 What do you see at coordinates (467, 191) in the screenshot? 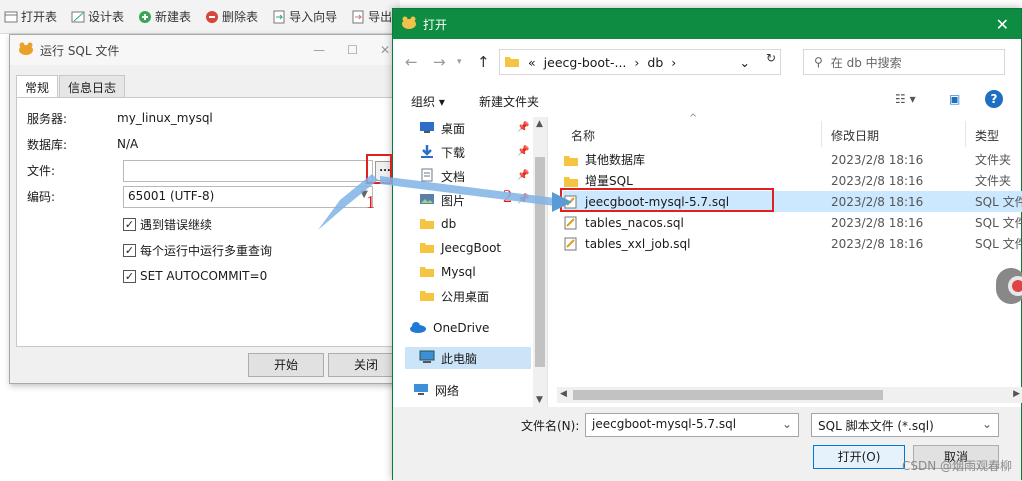
I see `arrow-to-file` at bounding box center [467, 191].